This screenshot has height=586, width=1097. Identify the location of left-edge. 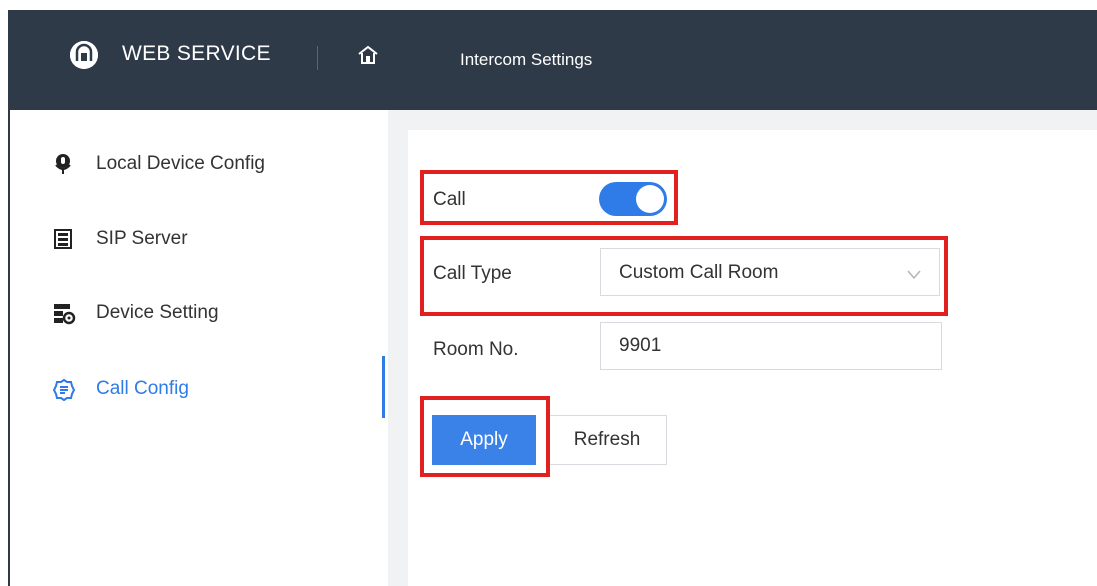
(4, 348).